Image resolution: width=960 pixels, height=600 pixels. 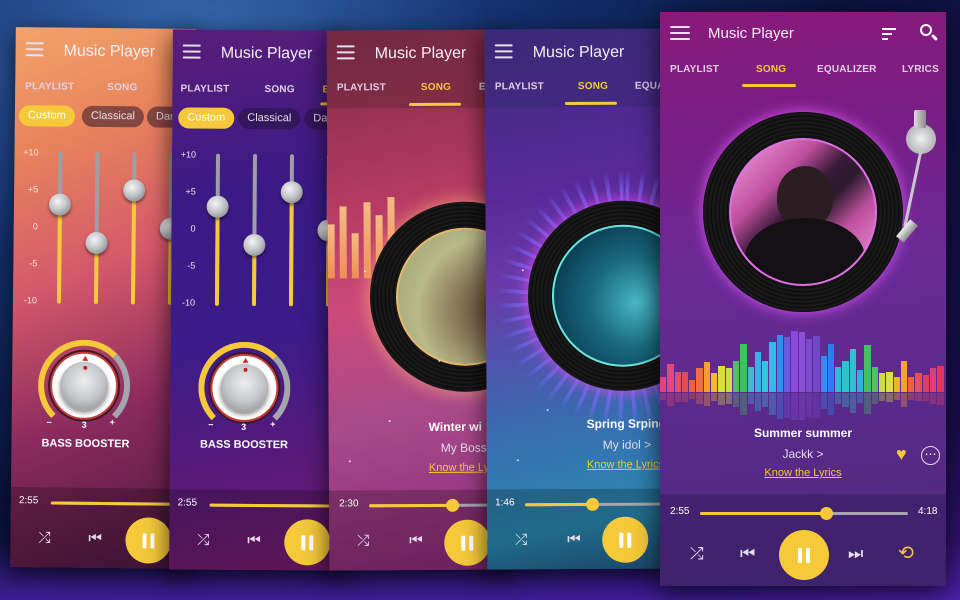 I want to click on preset-chips: Custom Classical Dan, so click(x=106, y=117).